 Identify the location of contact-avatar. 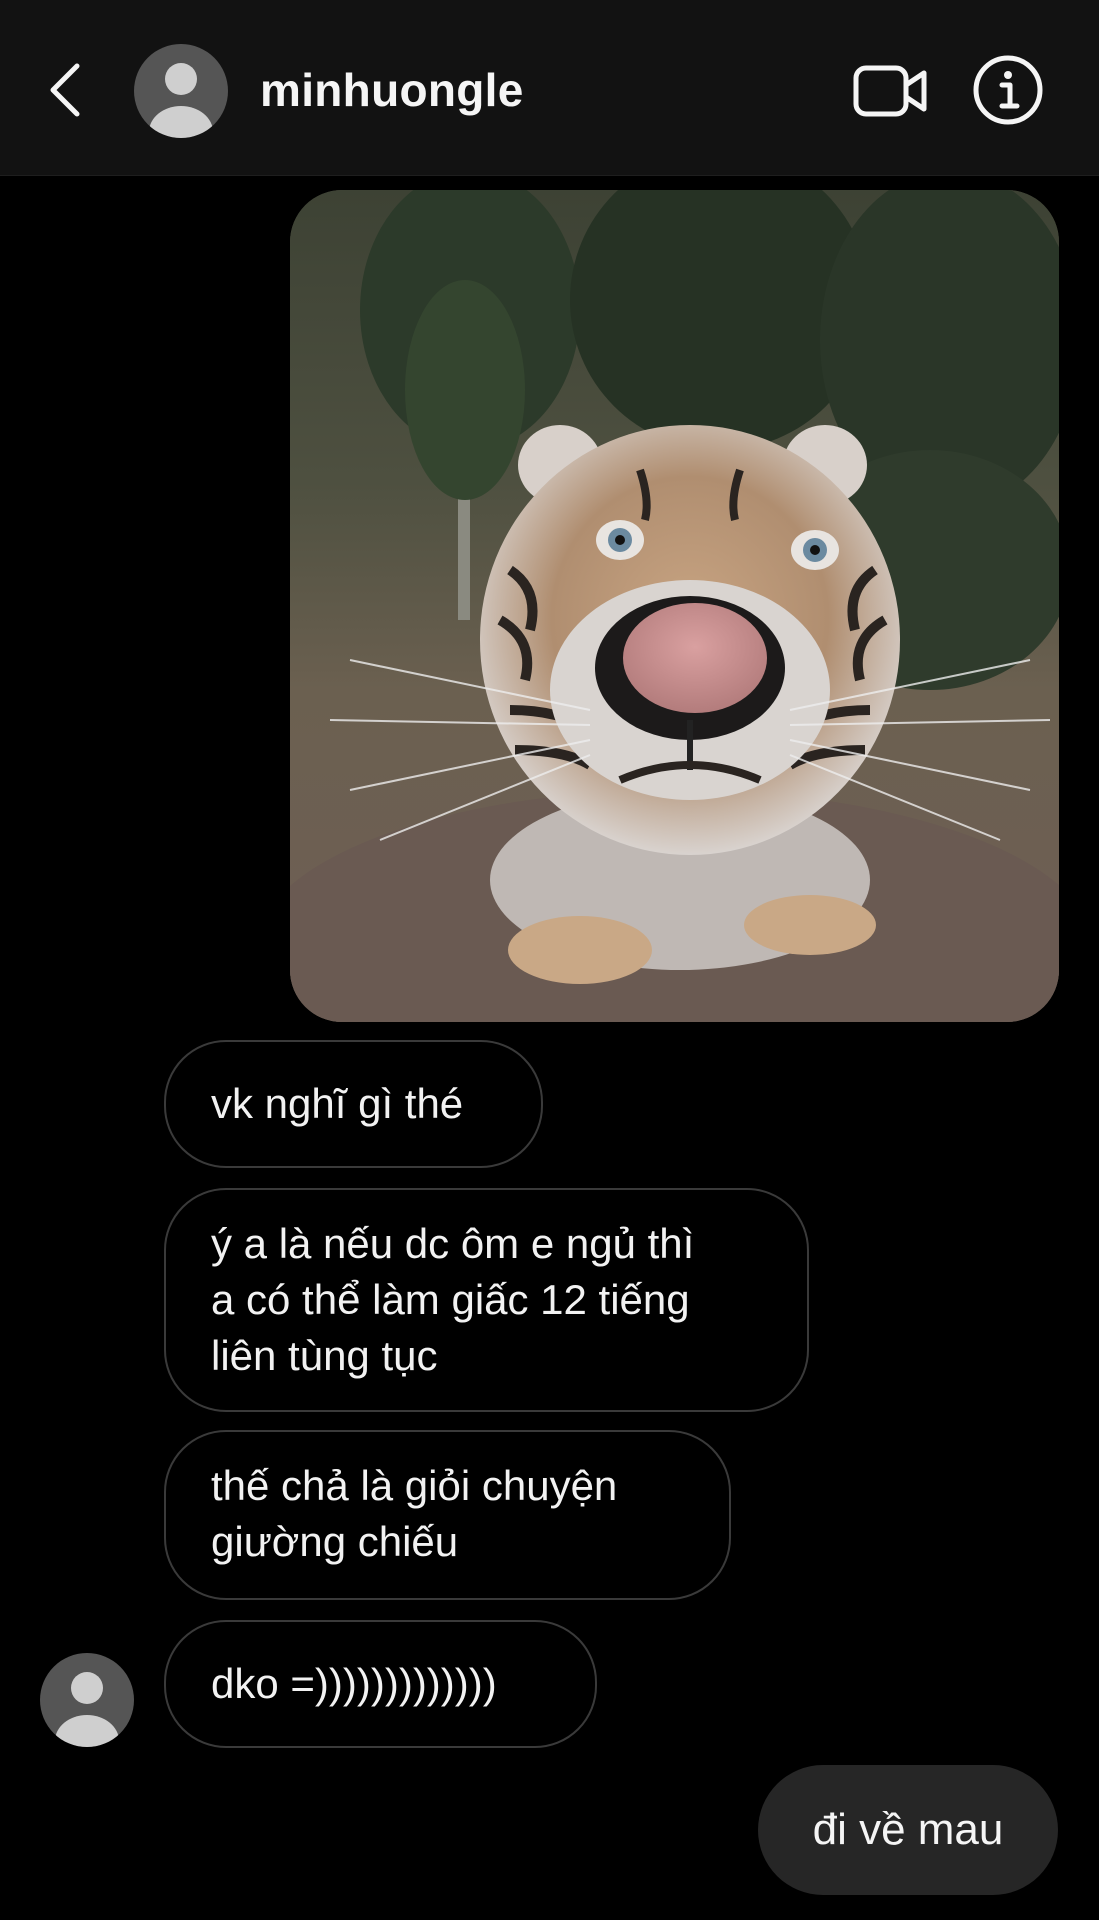
(181, 91).